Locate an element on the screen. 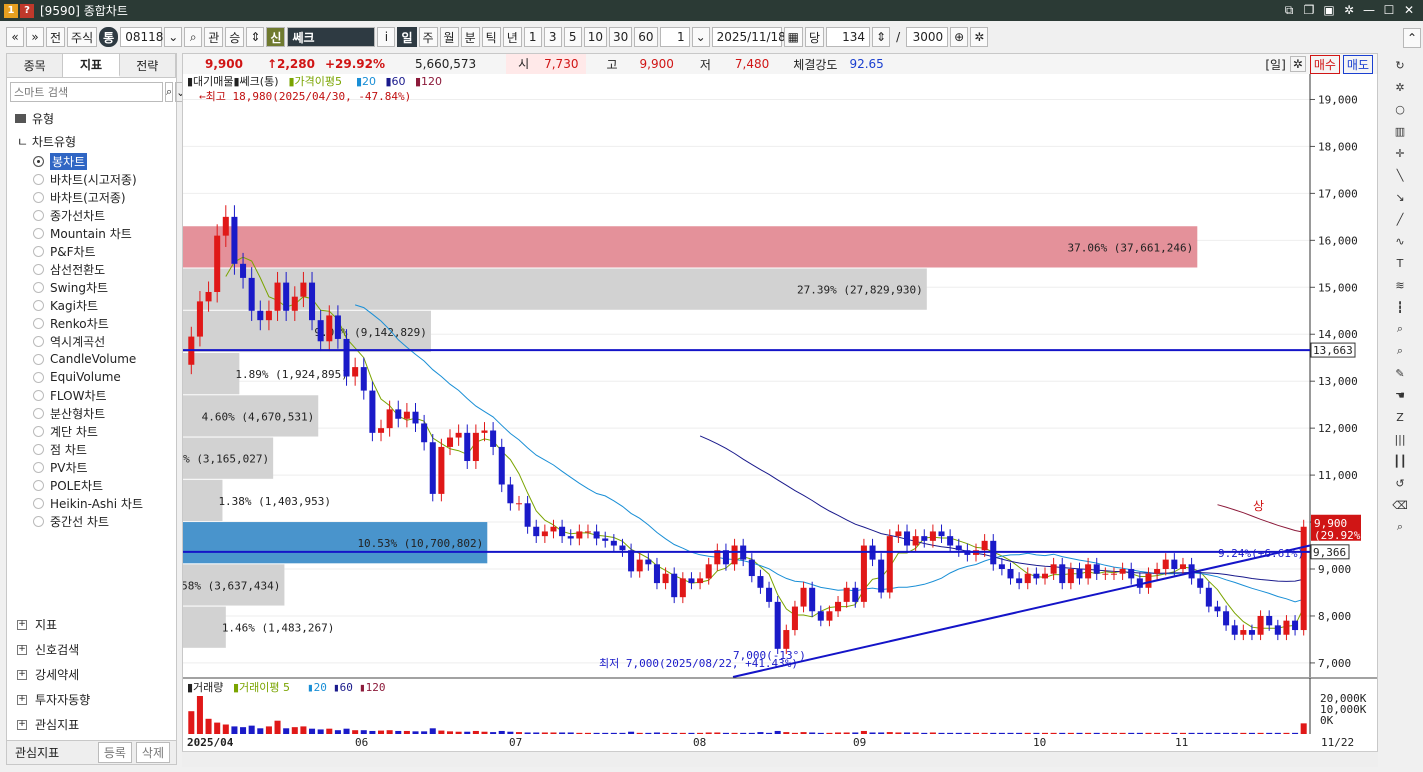  prev-button: 전 is located at coordinates (56, 37).